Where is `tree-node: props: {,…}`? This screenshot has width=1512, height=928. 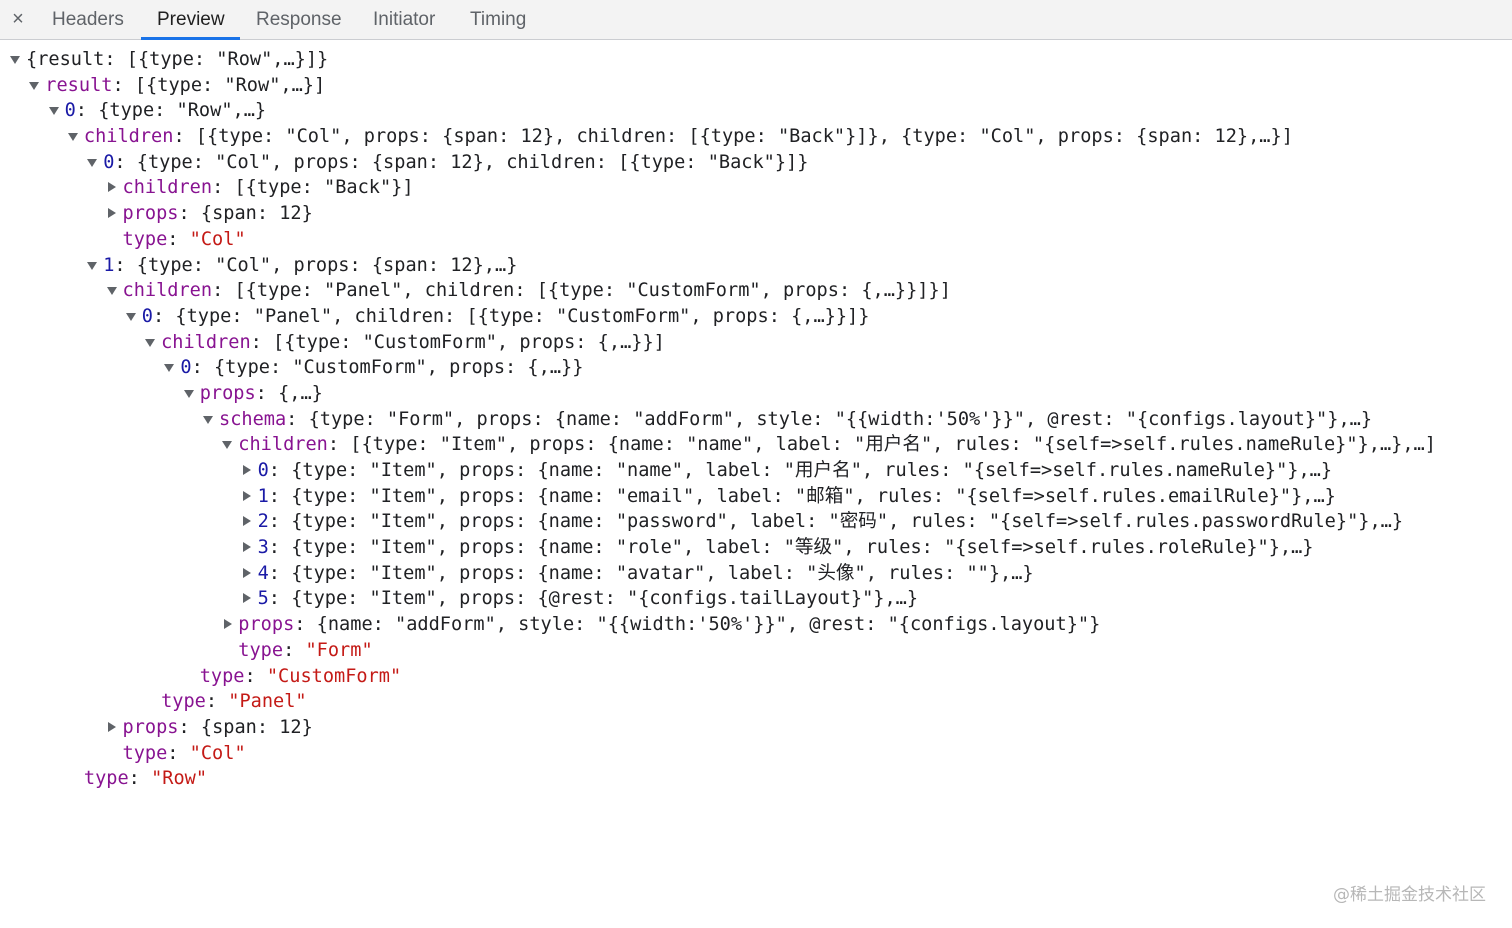
tree-node: props: {,…} is located at coordinates (756, 394).